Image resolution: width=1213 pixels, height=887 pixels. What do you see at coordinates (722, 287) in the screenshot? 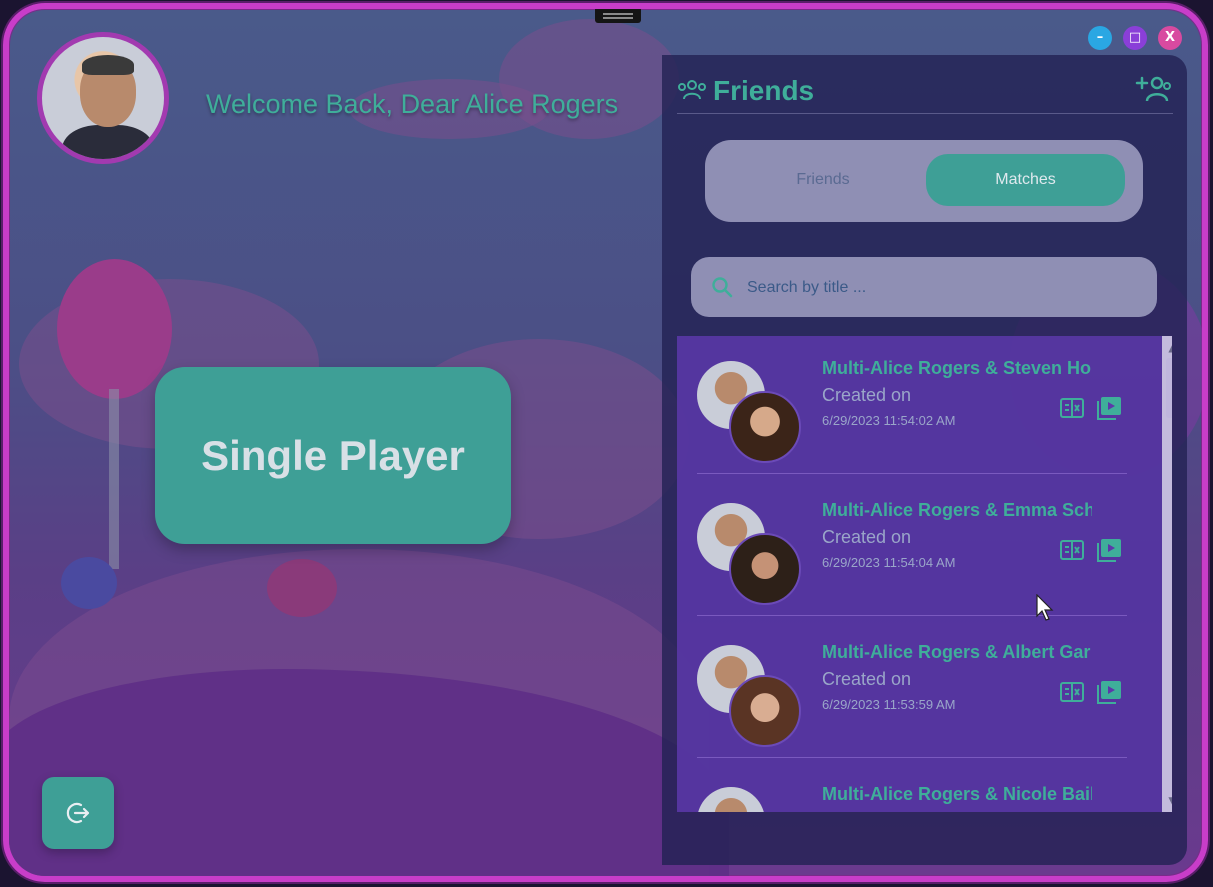
I see `search-icon` at bounding box center [722, 287].